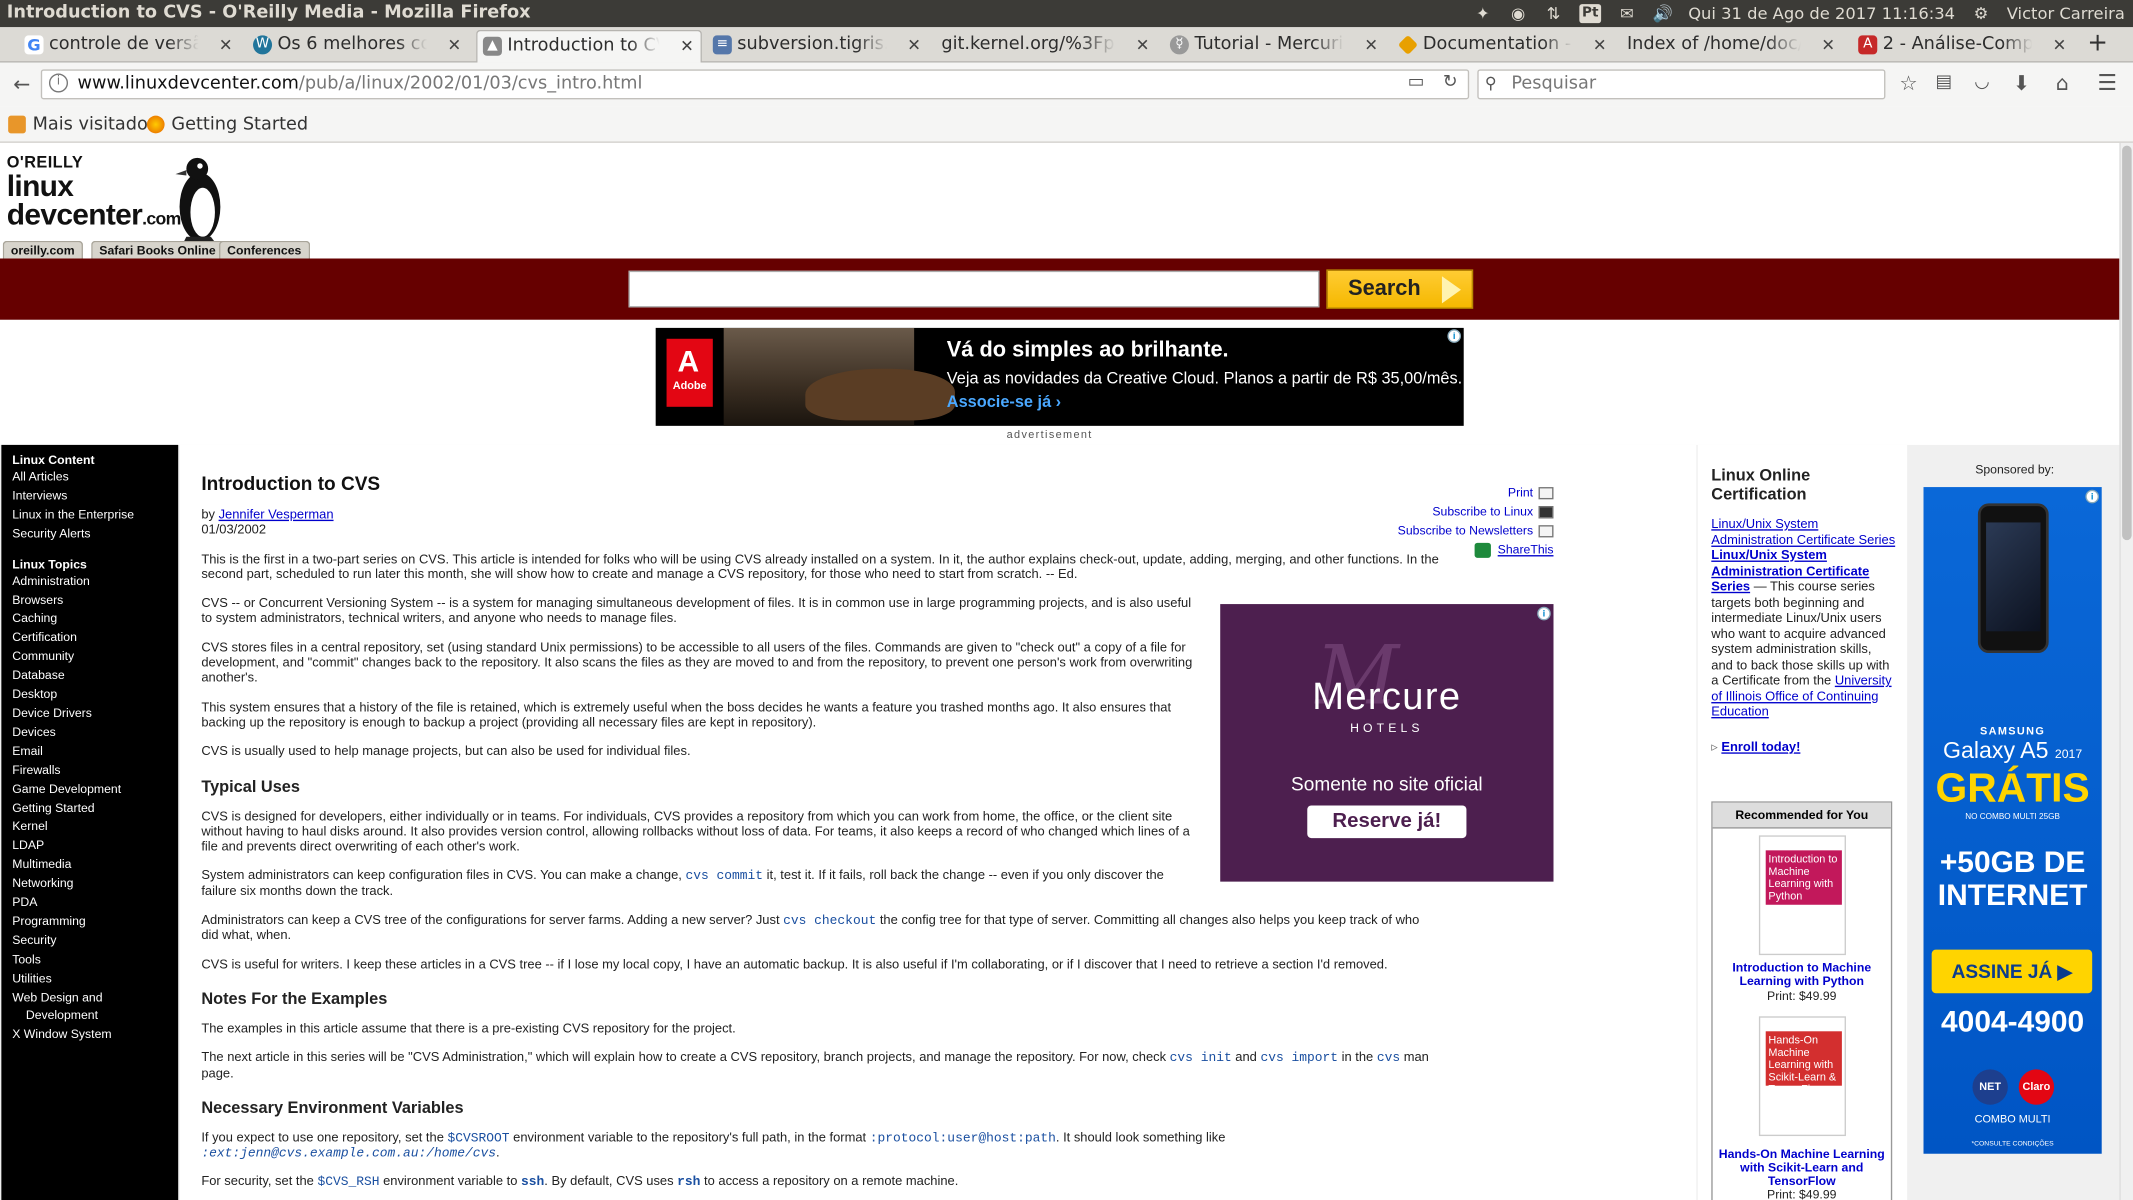 This screenshot has width=2133, height=1200. What do you see at coordinates (95, 846) in the screenshot?
I see `nav-topic-ldap: LDAP` at bounding box center [95, 846].